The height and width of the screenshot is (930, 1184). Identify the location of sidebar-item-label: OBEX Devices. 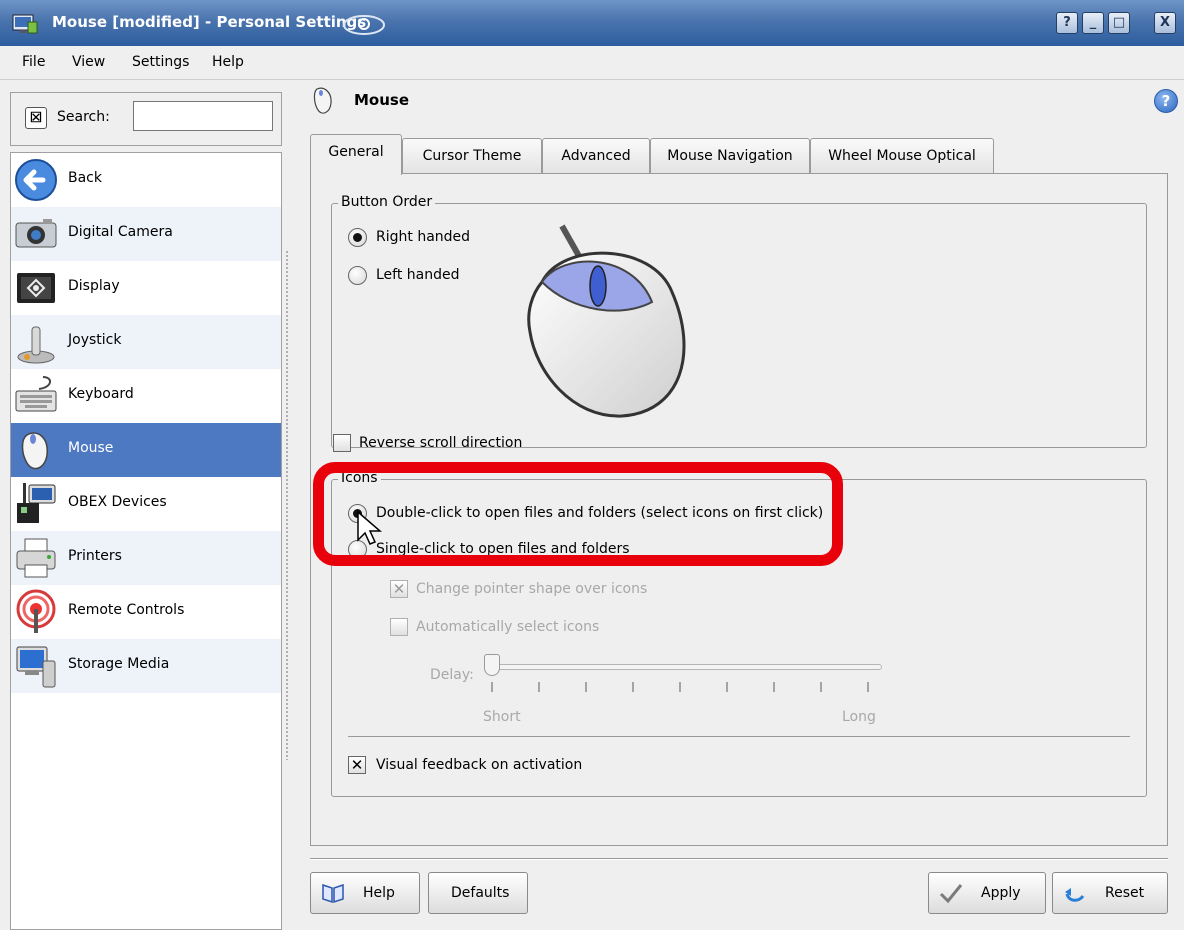
(117, 502).